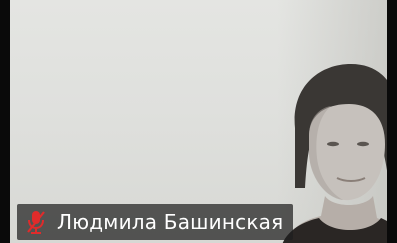 This screenshot has width=397, height=243. What do you see at coordinates (5, 121) in the screenshot?
I see `video-frame-left-edge` at bounding box center [5, 121].